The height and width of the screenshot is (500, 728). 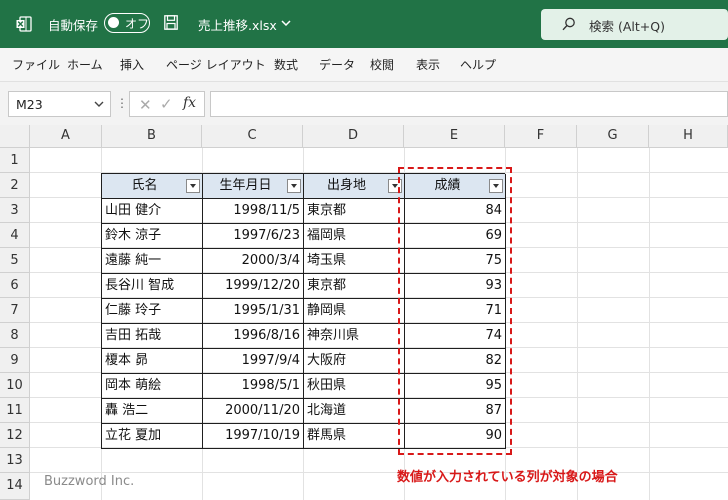 I want to click on file-name: 売上推移.xlsx, so click(x=237, y=24).